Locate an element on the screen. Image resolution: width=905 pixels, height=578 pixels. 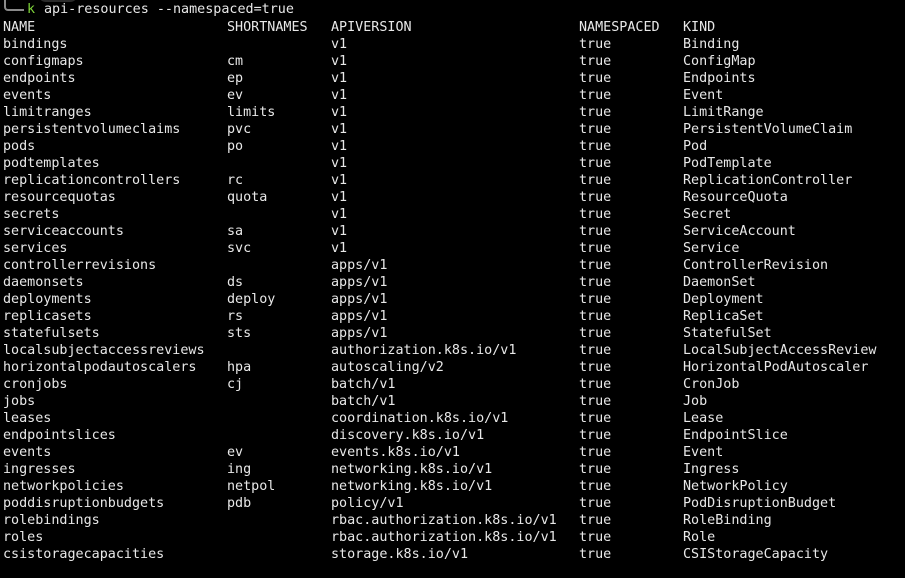
cell-name: limitranges is located at coordinates (47, 112).